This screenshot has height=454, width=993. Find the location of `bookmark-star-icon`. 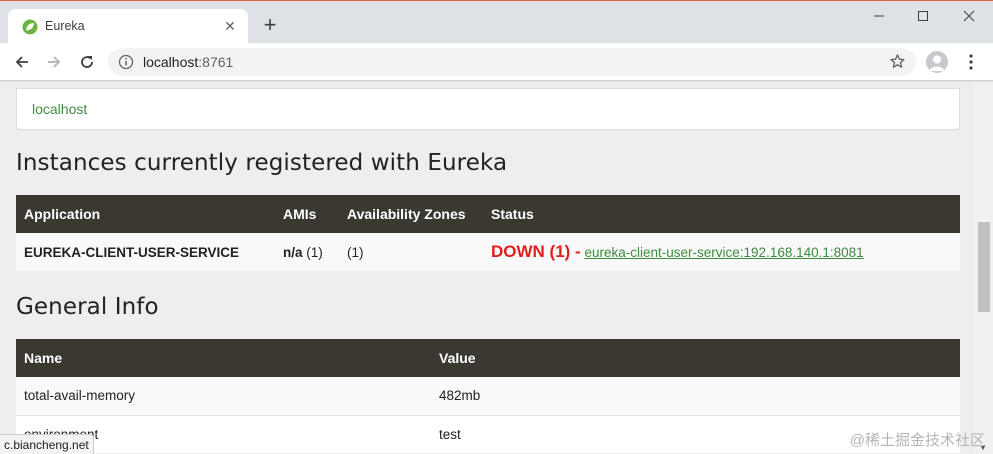

bookmark-star-icon is located at coordinates (897, 64).